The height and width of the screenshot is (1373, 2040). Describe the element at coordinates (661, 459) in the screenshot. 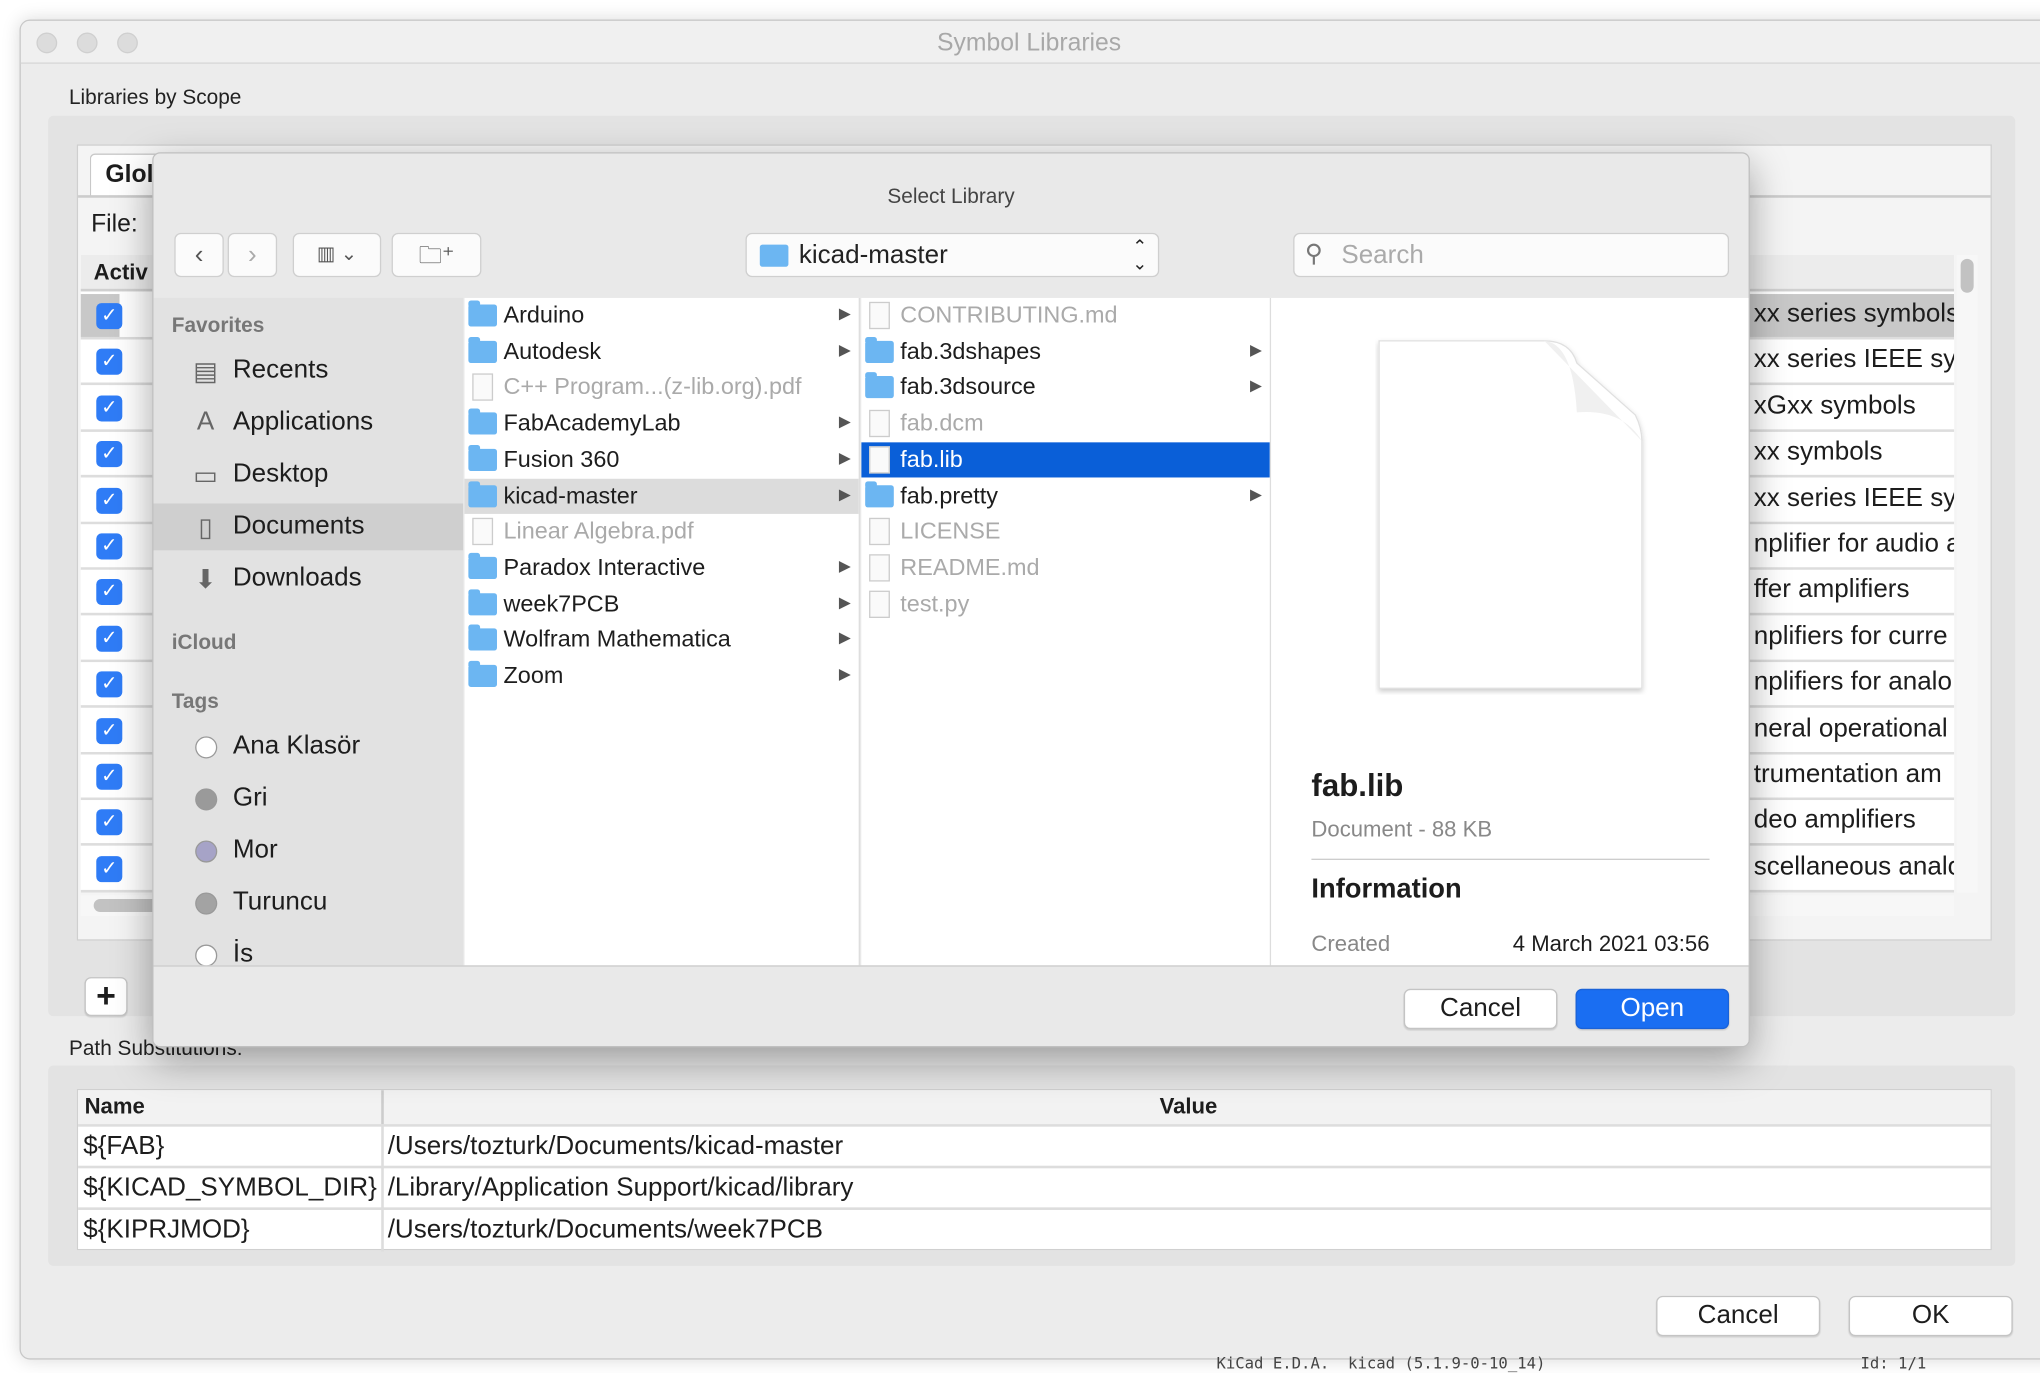

I see `file-row: Fusion 360 ▶` at that location.